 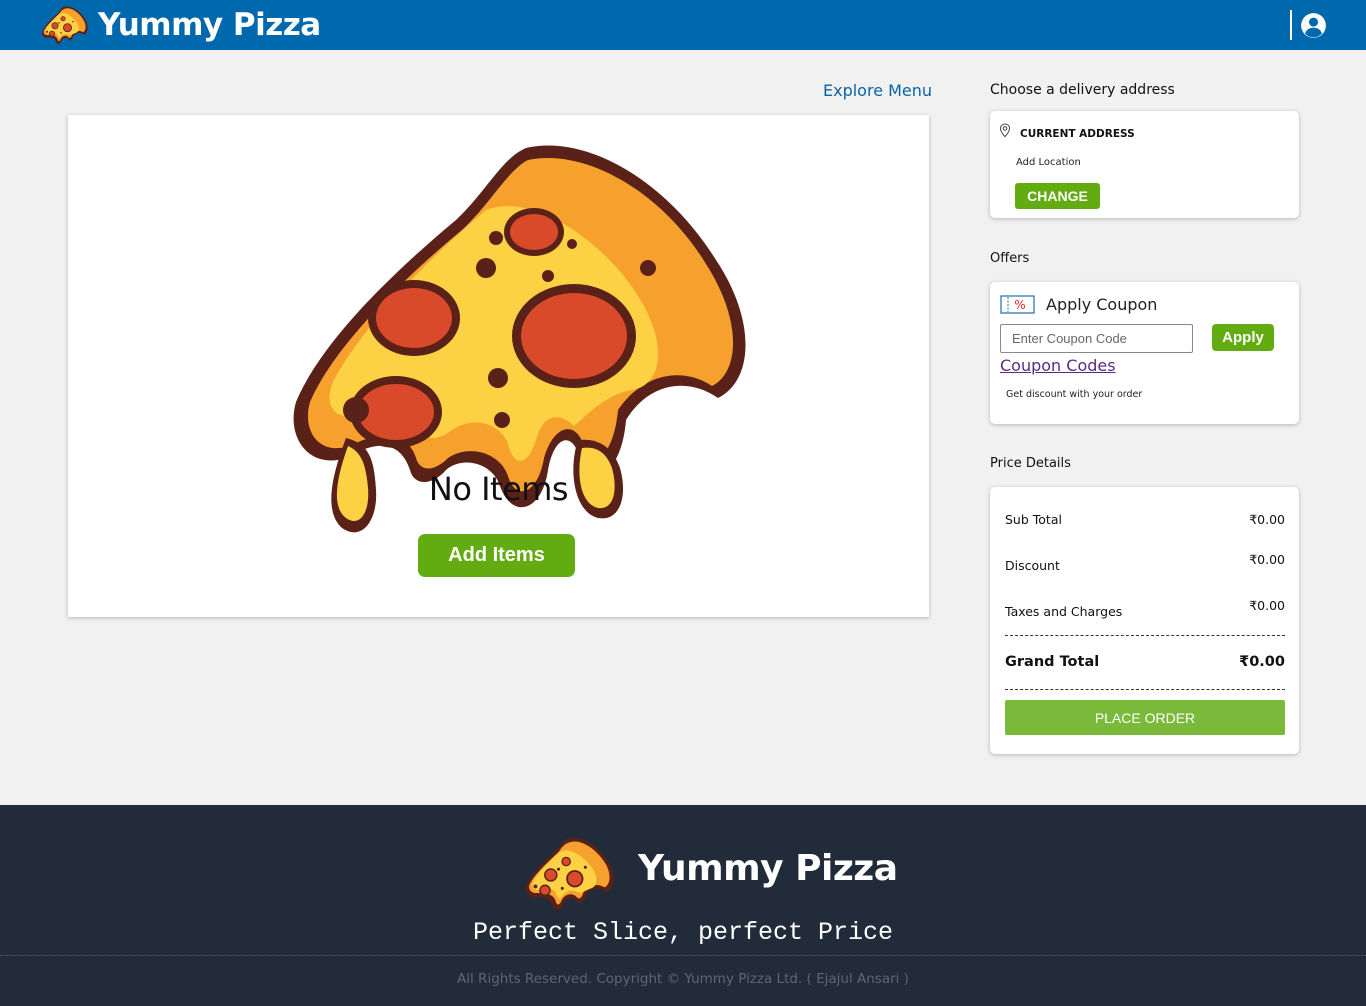 I want to click on user-circle-icon, so click(x=1313, y=25).